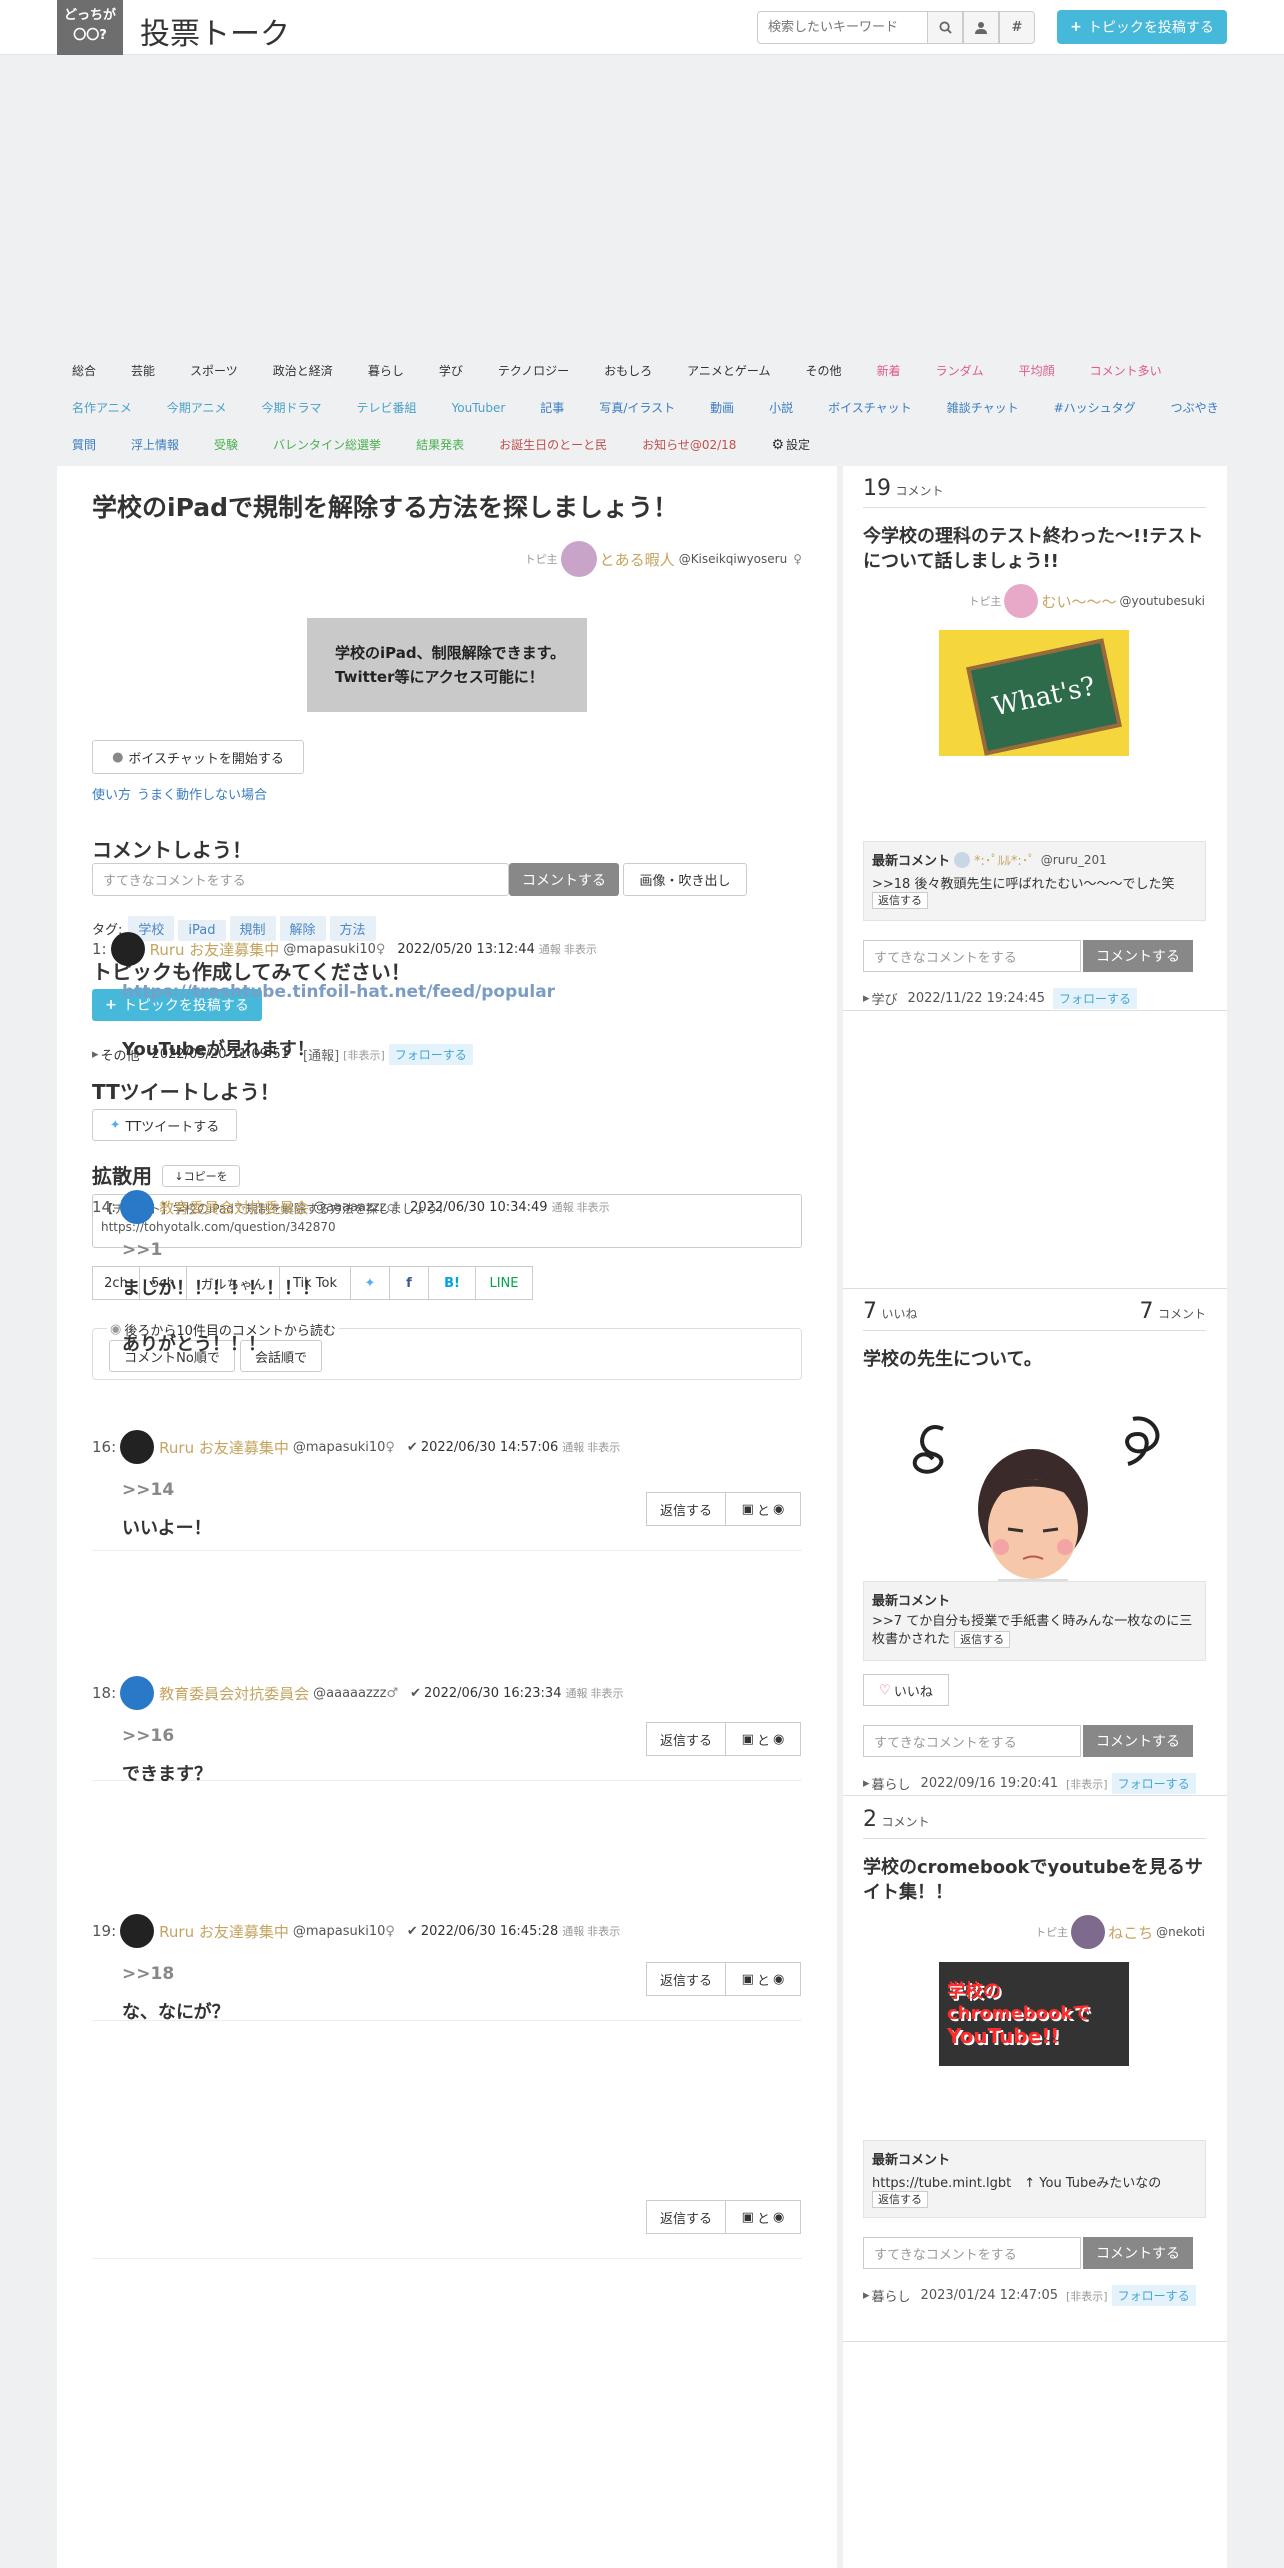 The height and width of the screenshot is (2568, 1284). I want to click on nav-item: 雑談チャット, so click(983, 407).